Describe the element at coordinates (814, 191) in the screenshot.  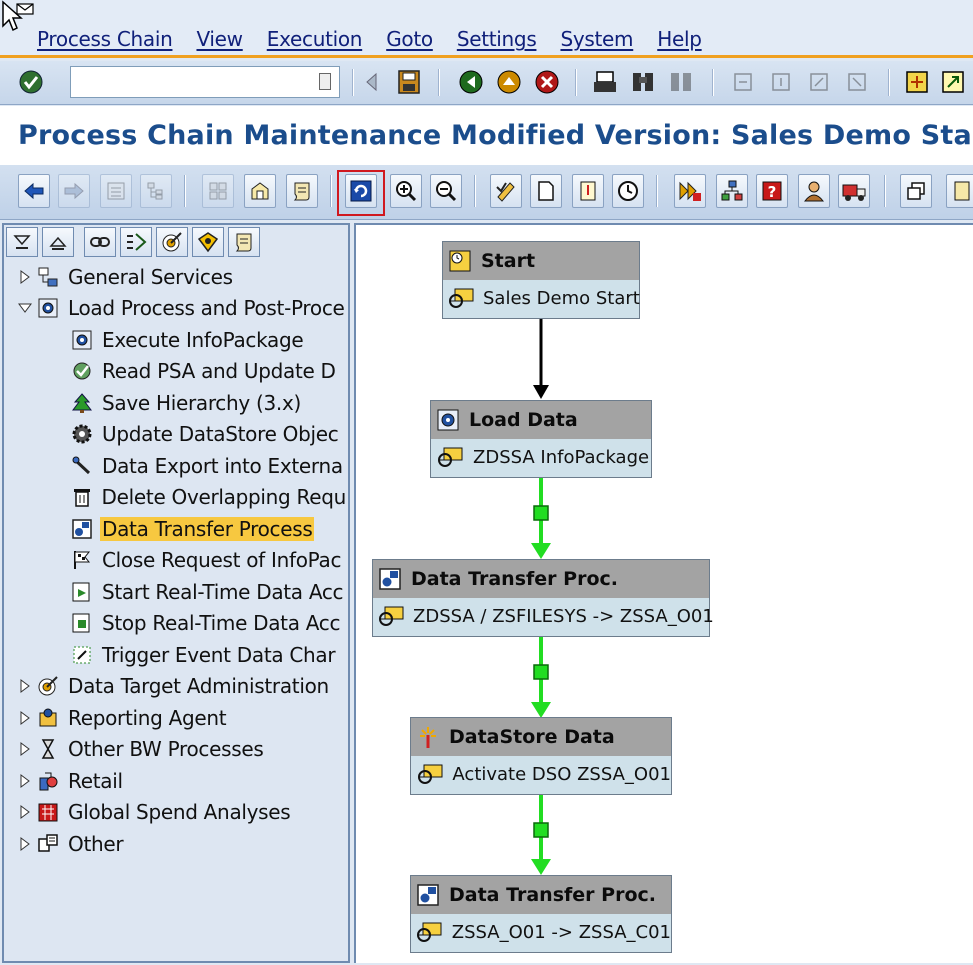
I see `user-button` at that location.